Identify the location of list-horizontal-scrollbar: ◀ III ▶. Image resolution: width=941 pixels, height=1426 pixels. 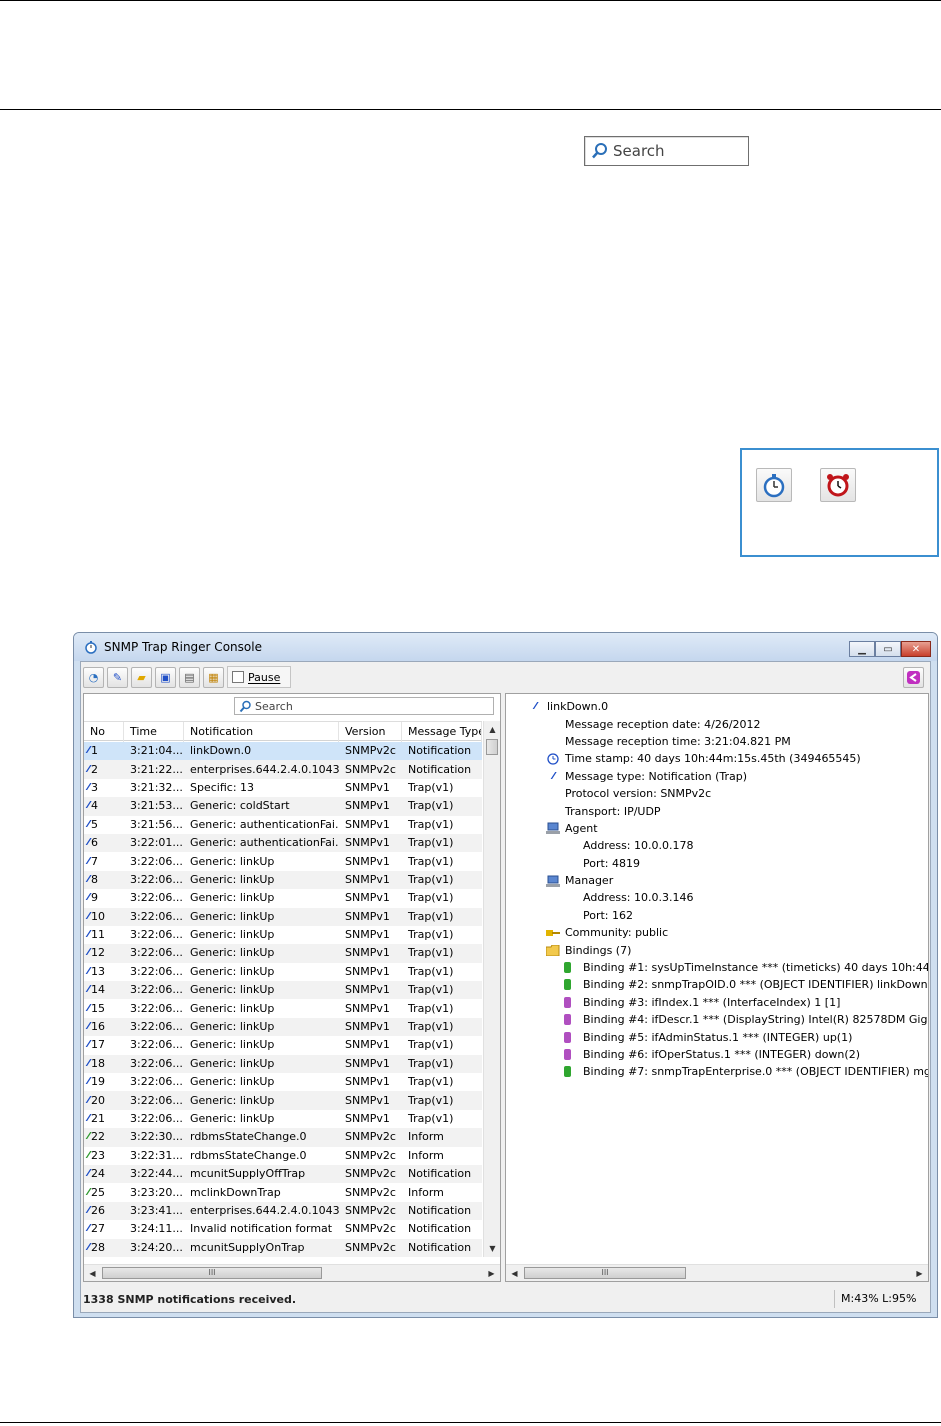
(292, 1272).